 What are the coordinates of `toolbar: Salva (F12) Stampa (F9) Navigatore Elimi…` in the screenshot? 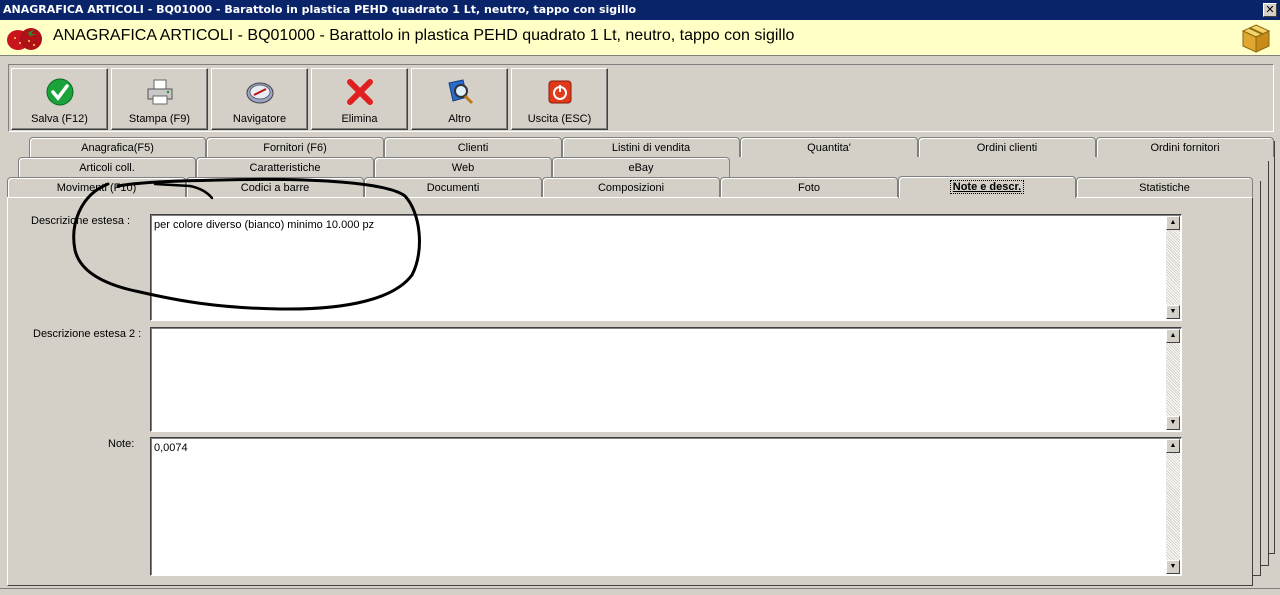 It's located at (641, 98).